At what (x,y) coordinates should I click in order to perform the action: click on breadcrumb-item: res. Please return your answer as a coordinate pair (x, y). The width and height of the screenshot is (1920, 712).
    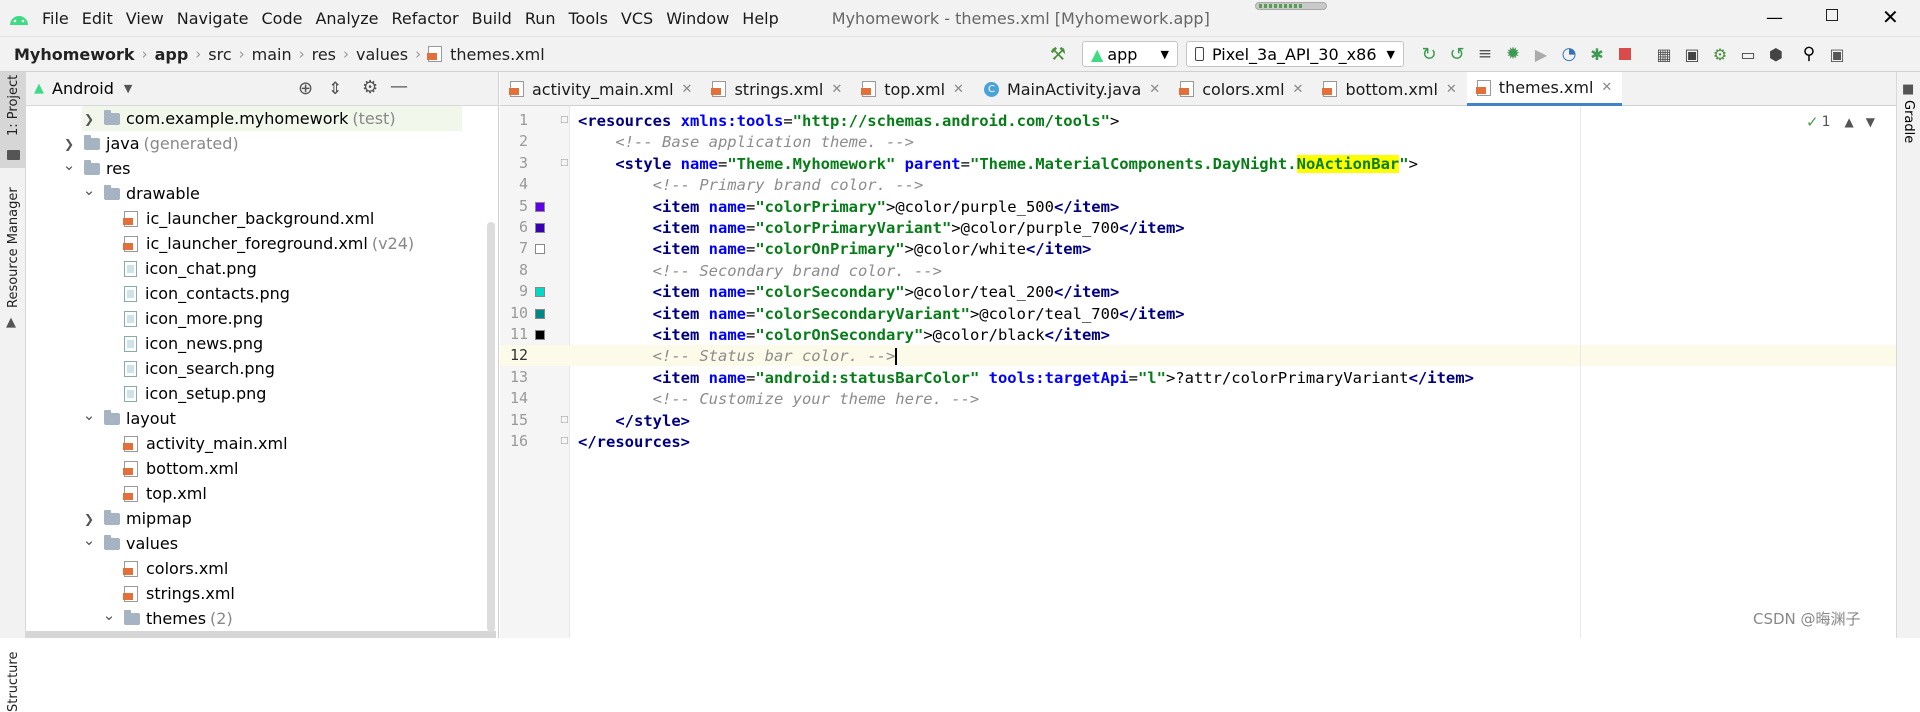
    Looking at the image, I should click on (324, 54).